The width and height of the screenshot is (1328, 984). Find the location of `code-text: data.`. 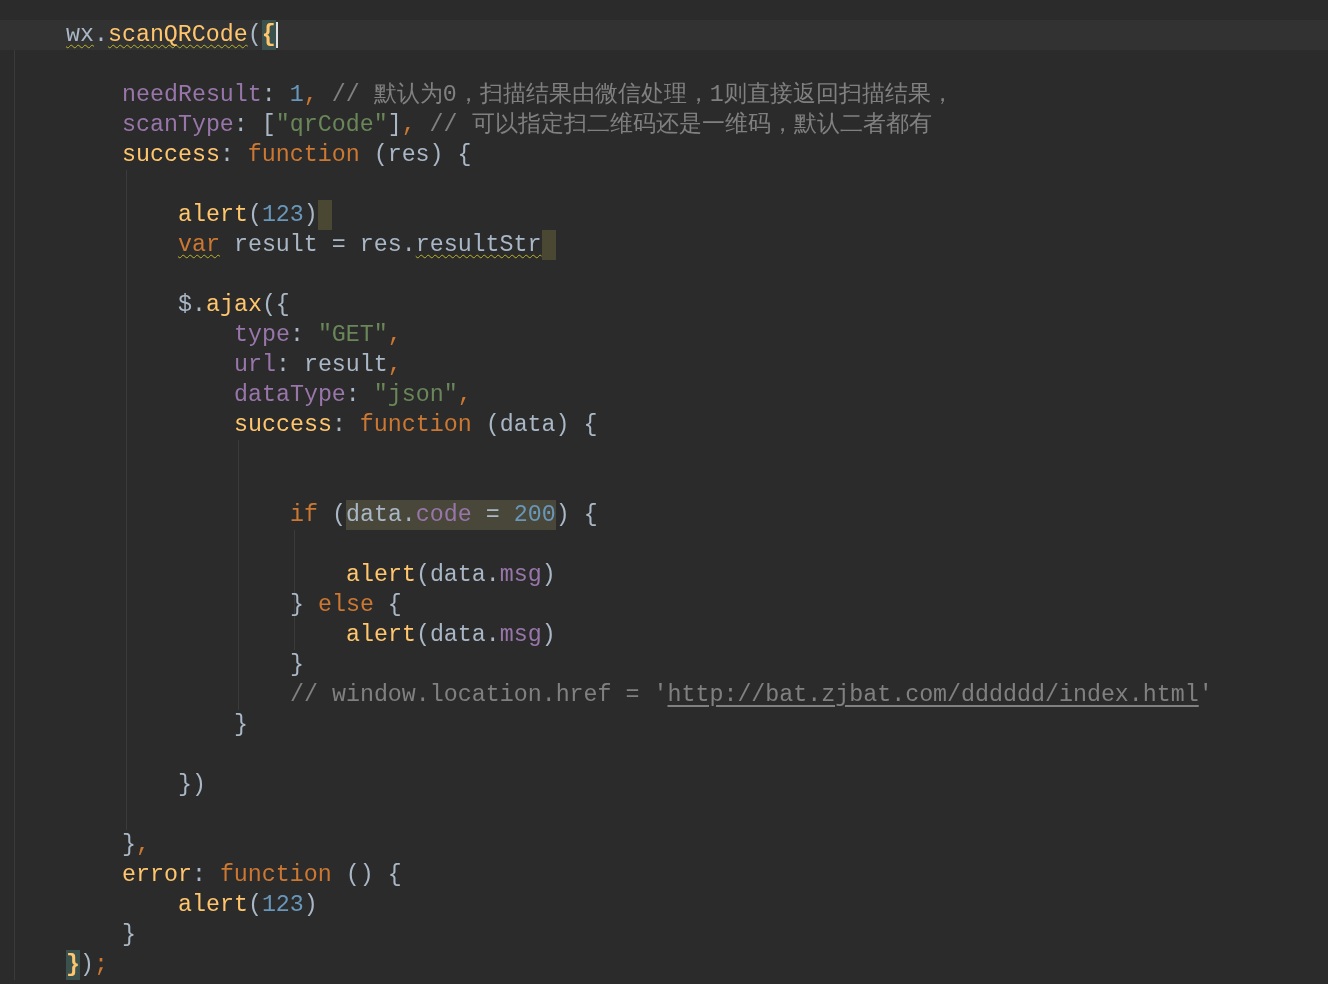

code-text: data. is located at coordinates (380, 515).